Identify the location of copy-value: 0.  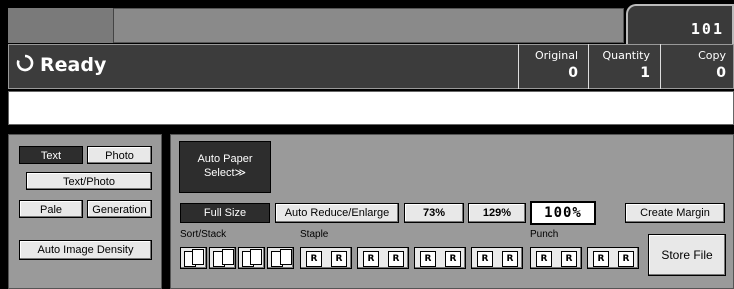
(721, 73).